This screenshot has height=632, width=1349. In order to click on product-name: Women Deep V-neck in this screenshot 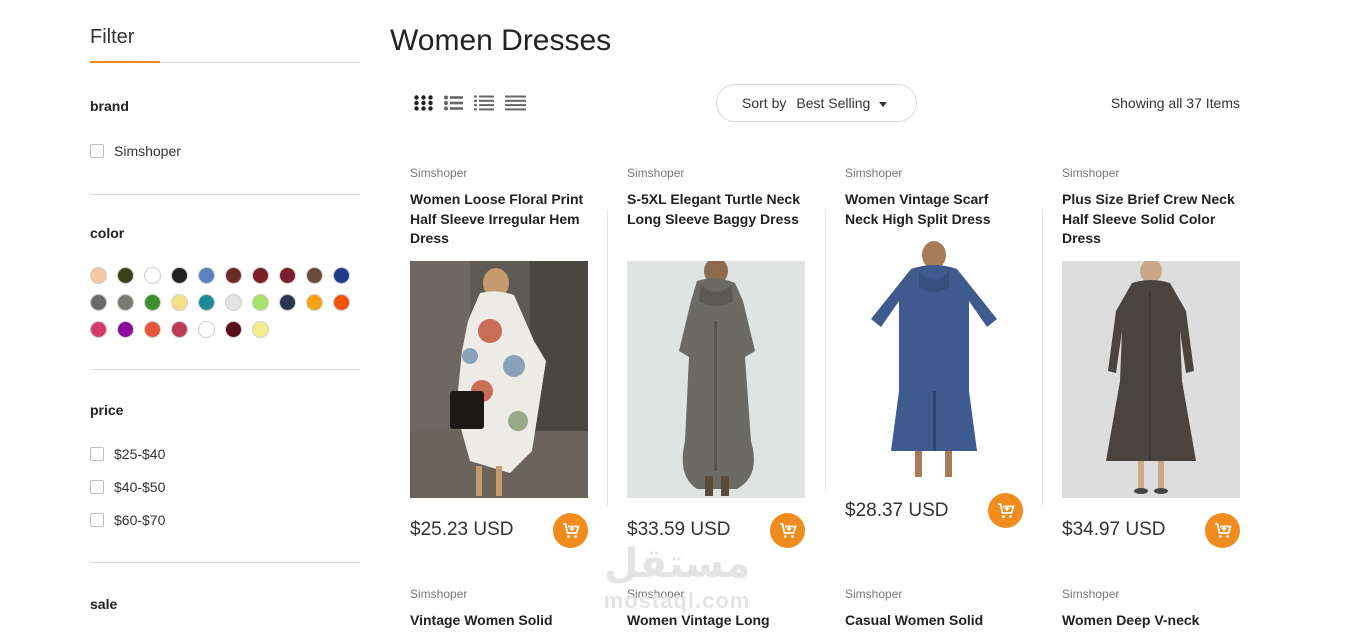, I will do `click(1151, 621)`.